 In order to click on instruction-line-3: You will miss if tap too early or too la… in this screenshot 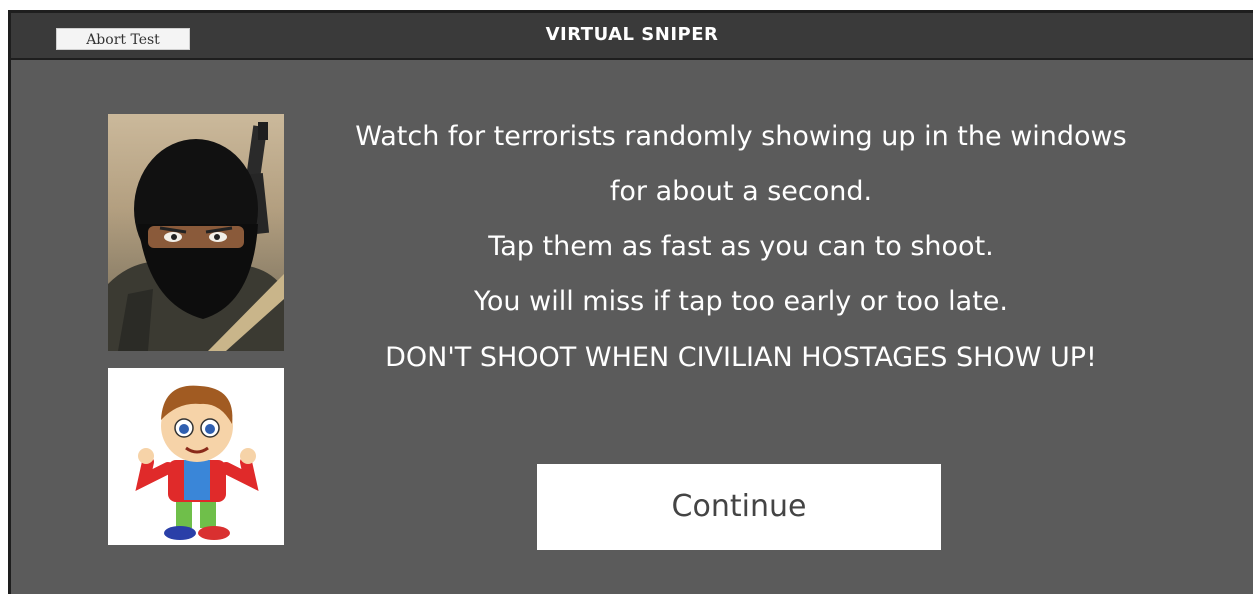, I will do `click(740, 301)`.